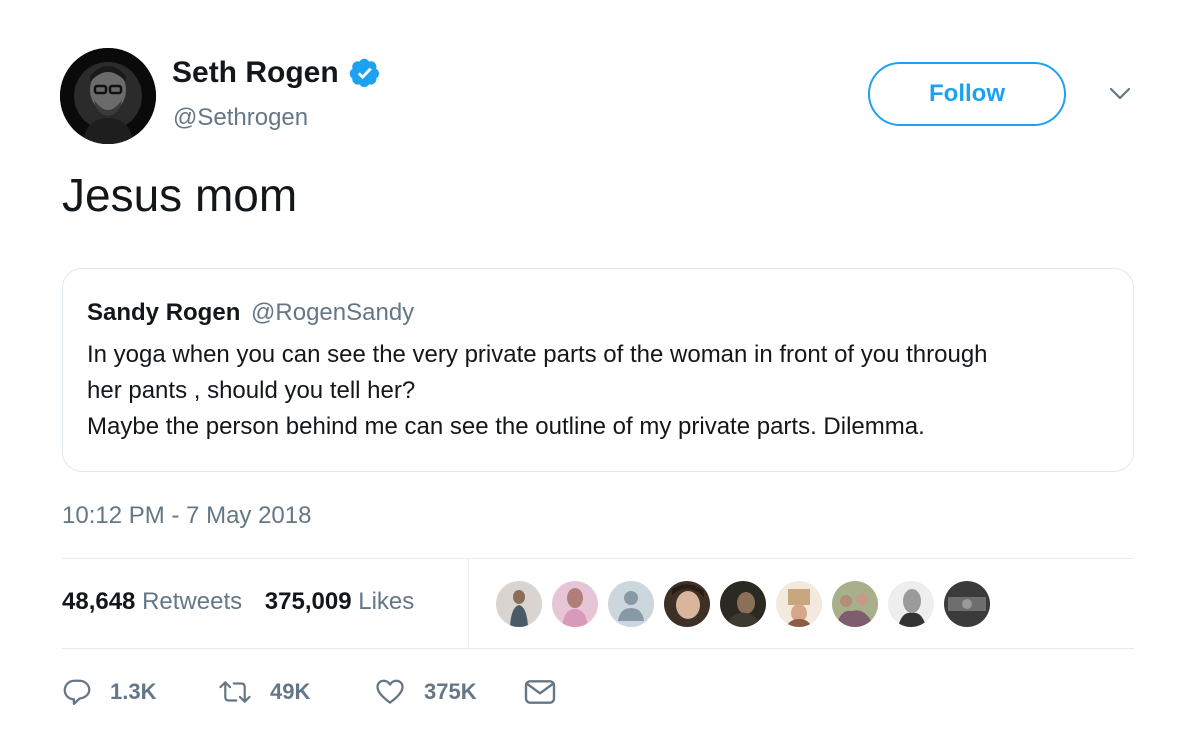 This screenshot has height=753, width=1200. What do you see at coordinates (108, 96) in the screenshot?
I see `author-avatar` at bounding box center [108, 96].